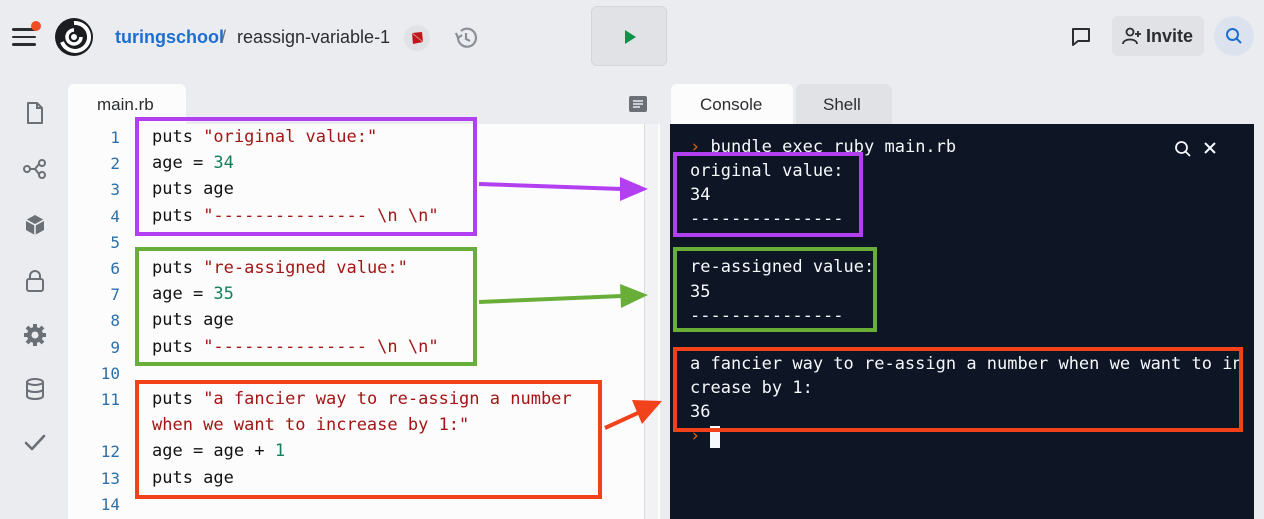 The height and width of the screenshot is (519, 1264). I want to click on arrow-red, so click(622, 420).